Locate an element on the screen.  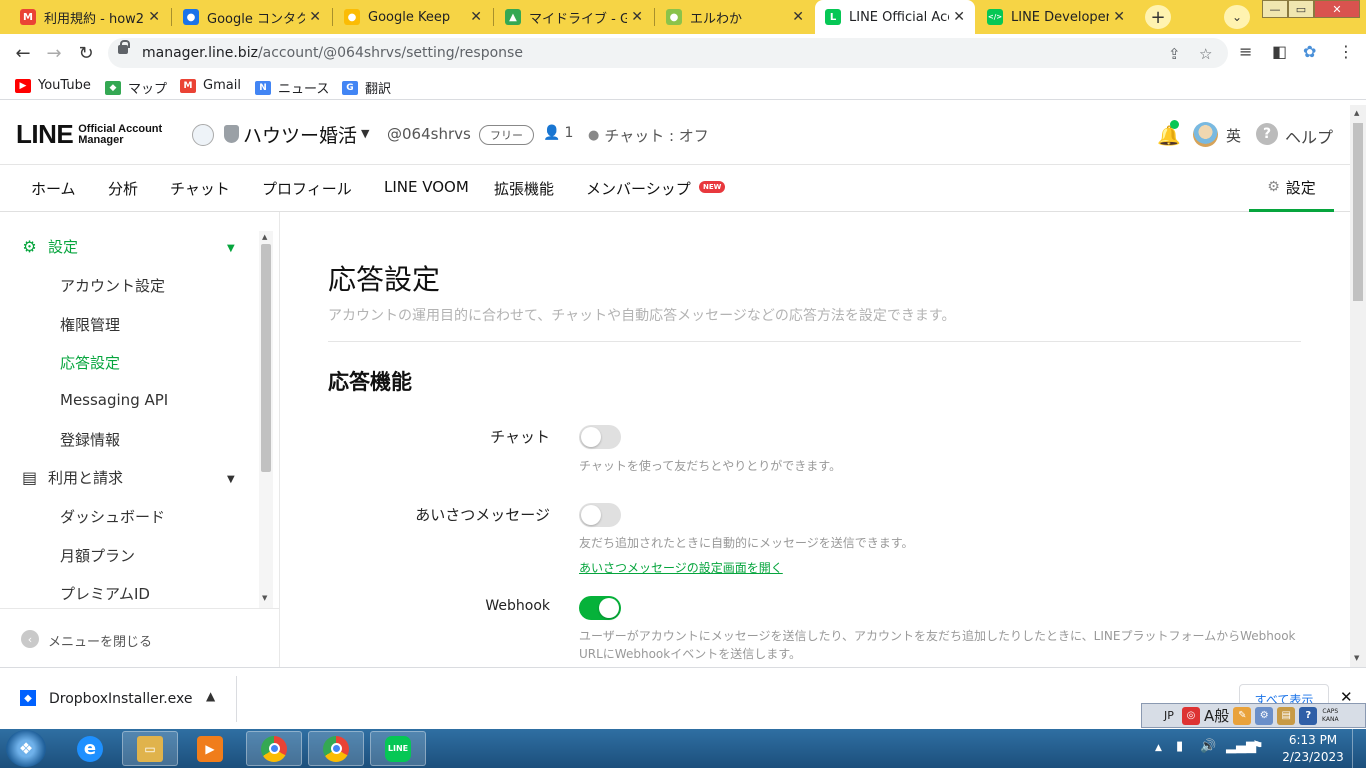
nav-extensions: 拡張機能 is located at coordinates (524, 188).